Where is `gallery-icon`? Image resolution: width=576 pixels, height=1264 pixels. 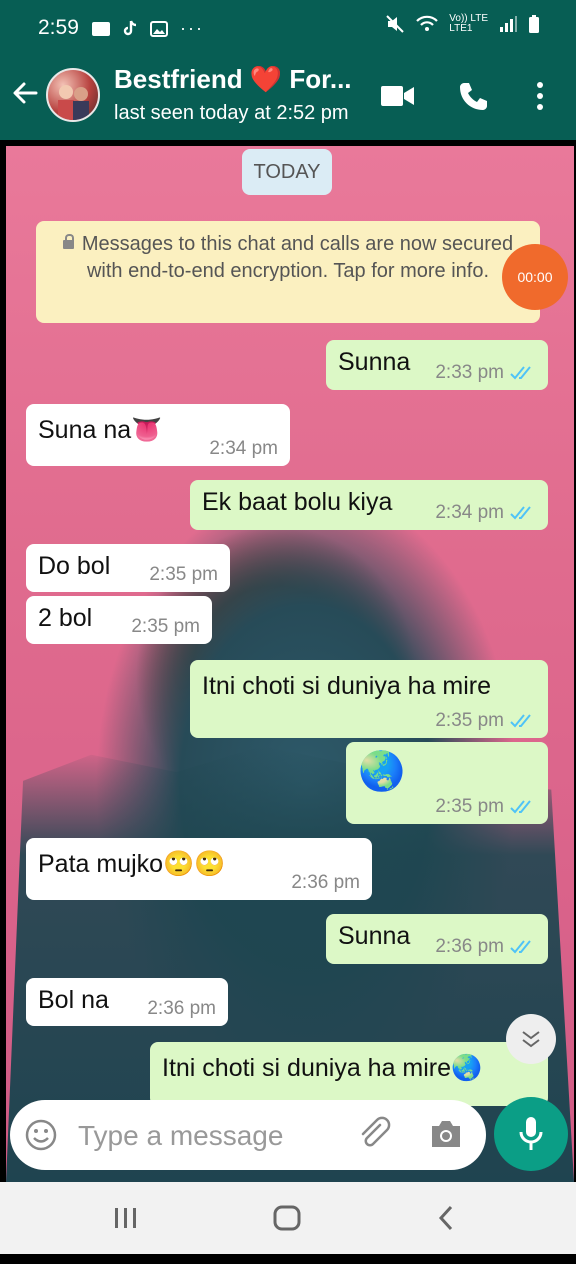
gallery-icon is located at coordinates (159, 28).